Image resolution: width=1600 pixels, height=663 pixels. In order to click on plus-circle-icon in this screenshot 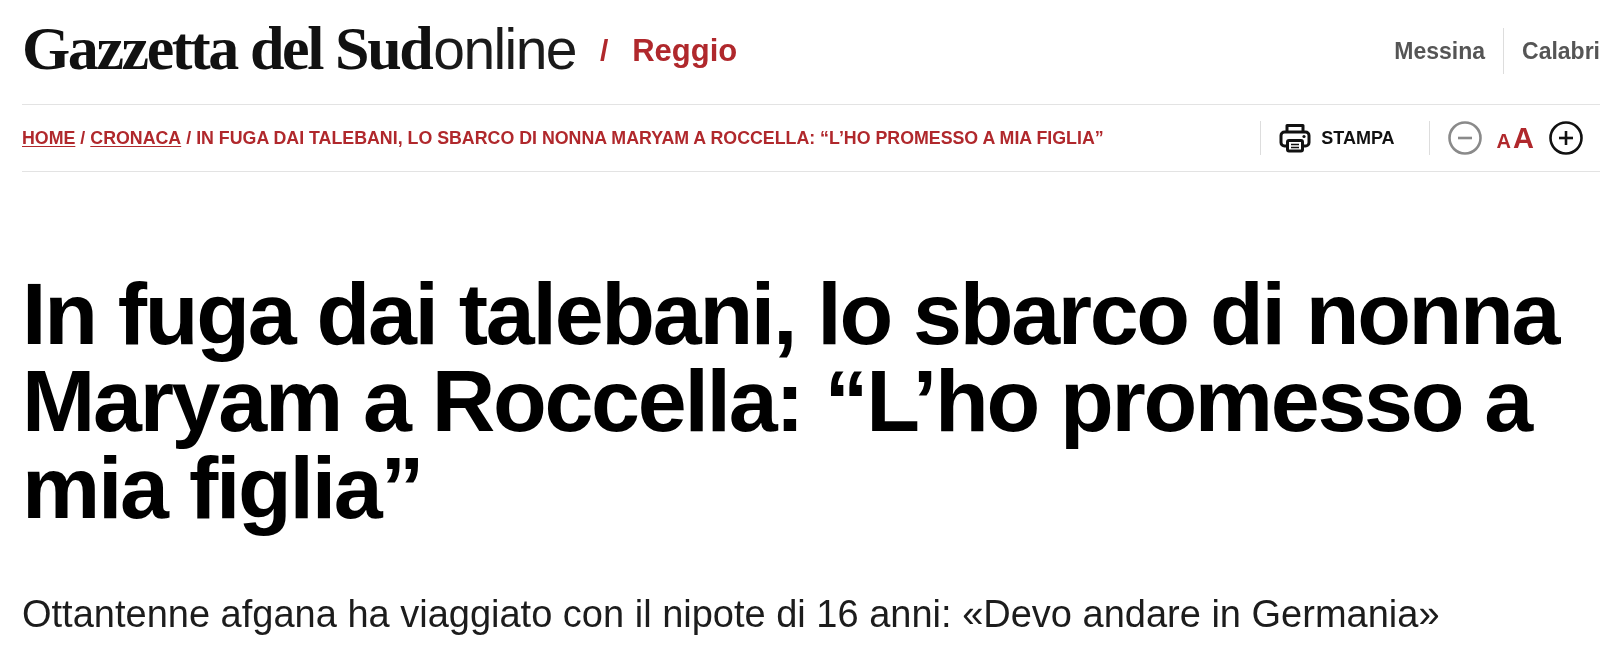, I will do `click(1566, 138)`.